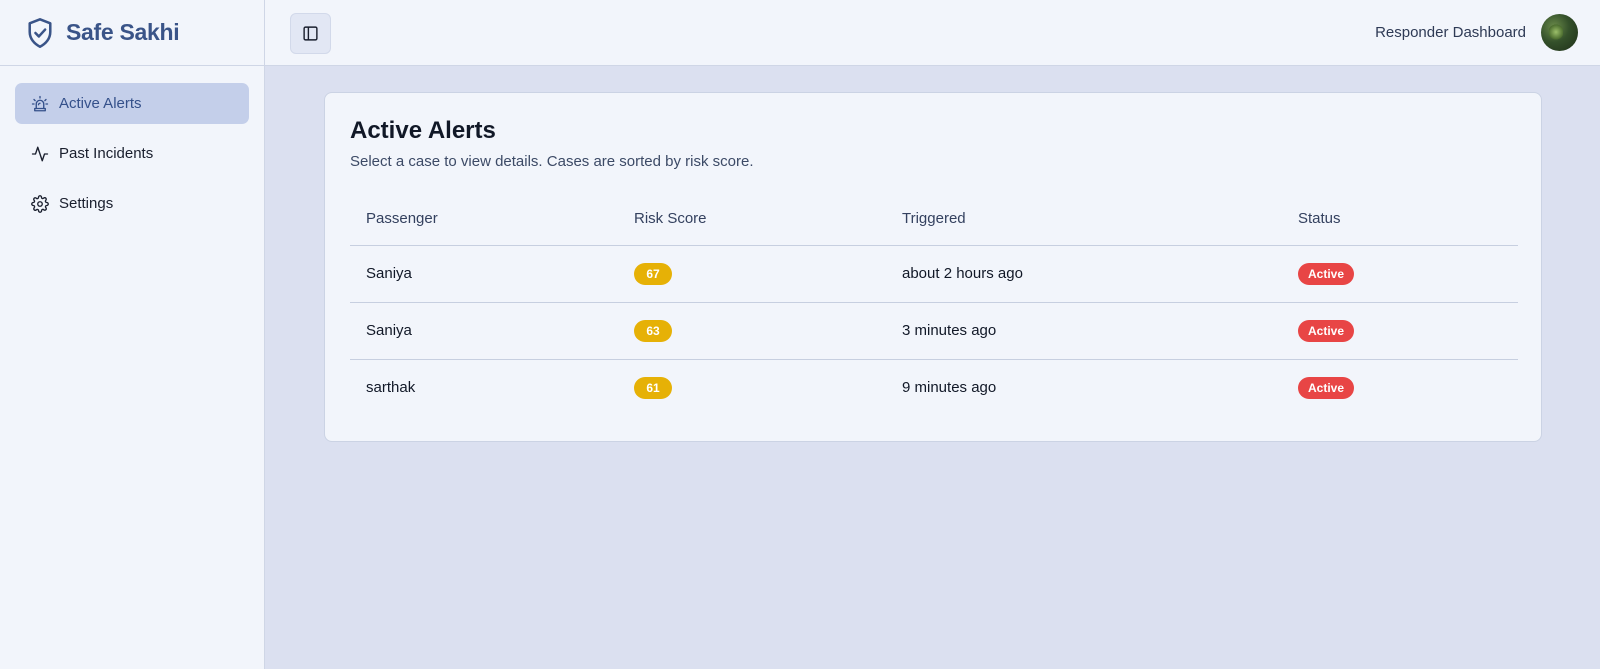 The width and height of the screenshot is (1600, 669). What do you see at coordinates (752, 331) in the screenshot?
I see `risk-score-cell: 63` at bounding box center [752, 331].